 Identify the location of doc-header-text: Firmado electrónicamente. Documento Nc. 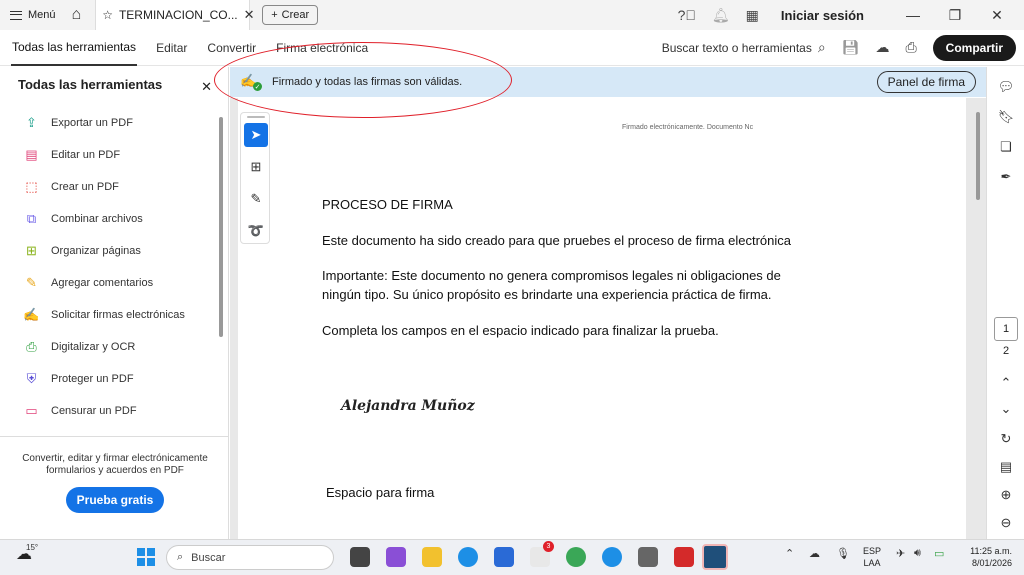
(688, 127).